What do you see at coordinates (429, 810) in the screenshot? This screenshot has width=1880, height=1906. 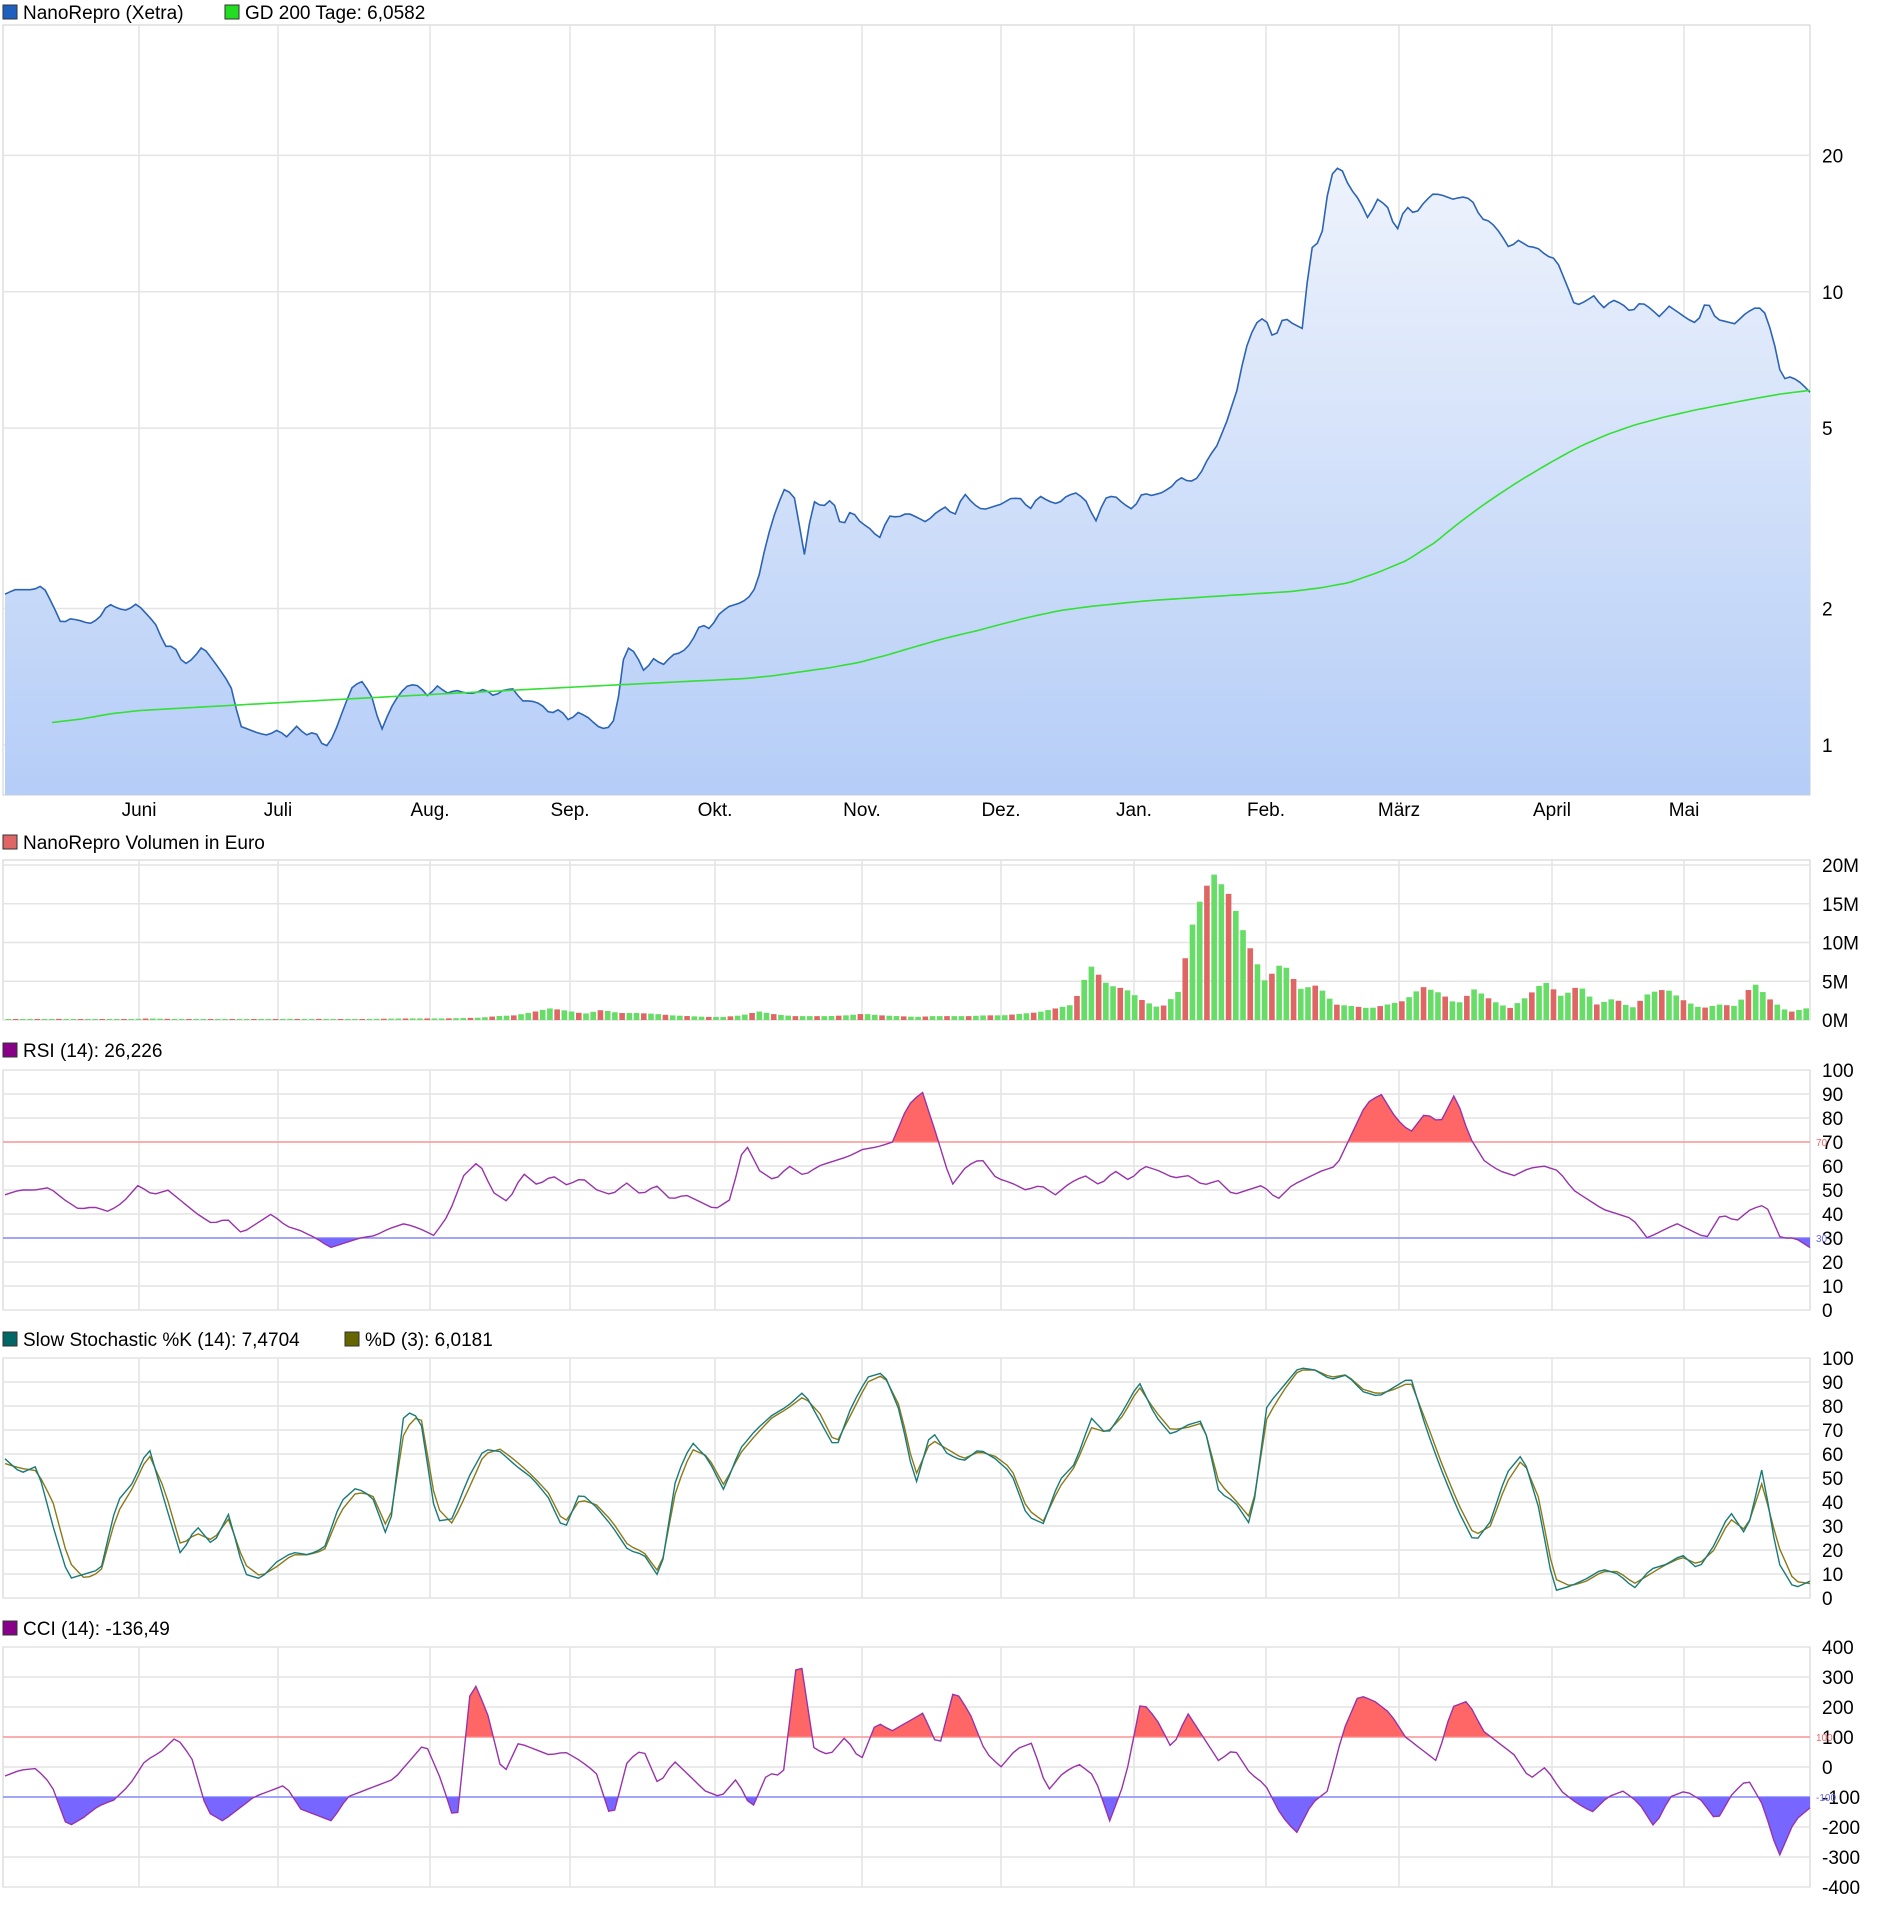 I see `x-month-2: Aug.` at bounding box center [429, 810].